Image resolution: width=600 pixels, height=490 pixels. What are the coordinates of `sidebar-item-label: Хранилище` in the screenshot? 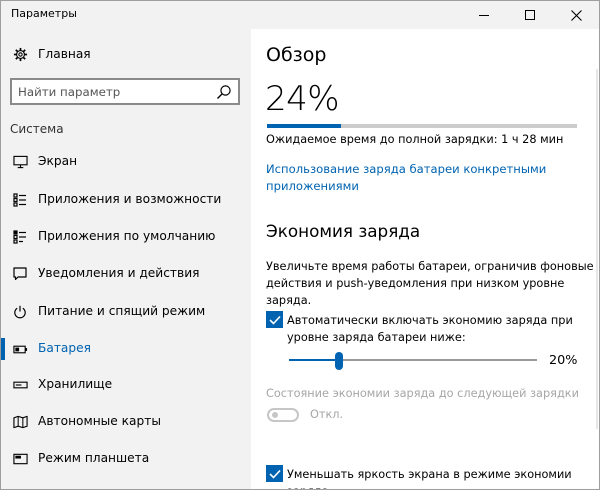 It's located at (75, 384).